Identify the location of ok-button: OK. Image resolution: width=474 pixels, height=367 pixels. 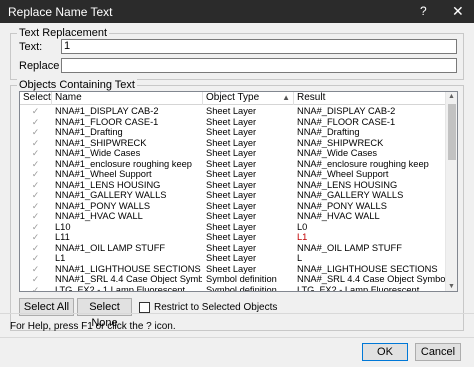
(385, 352).